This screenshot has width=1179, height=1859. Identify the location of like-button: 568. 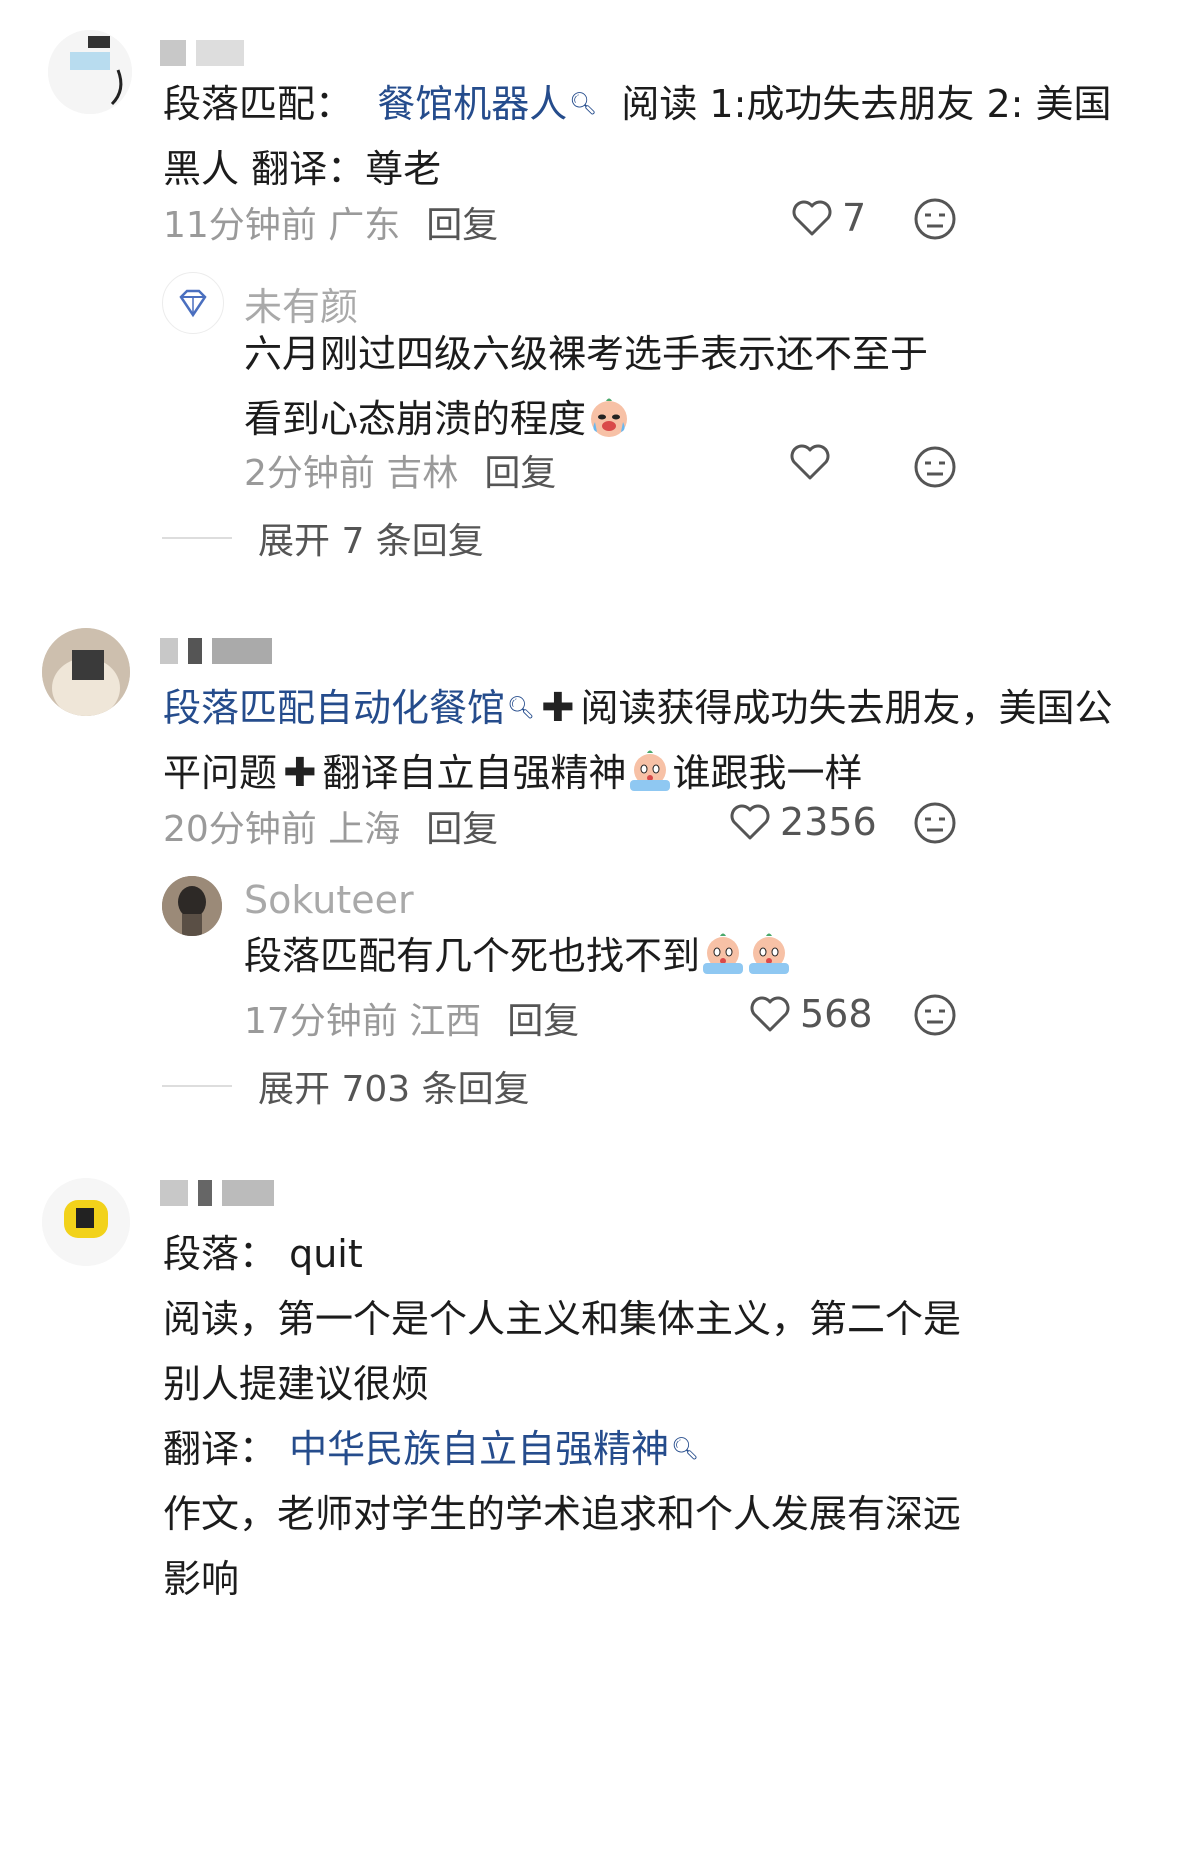
(811, 1014).